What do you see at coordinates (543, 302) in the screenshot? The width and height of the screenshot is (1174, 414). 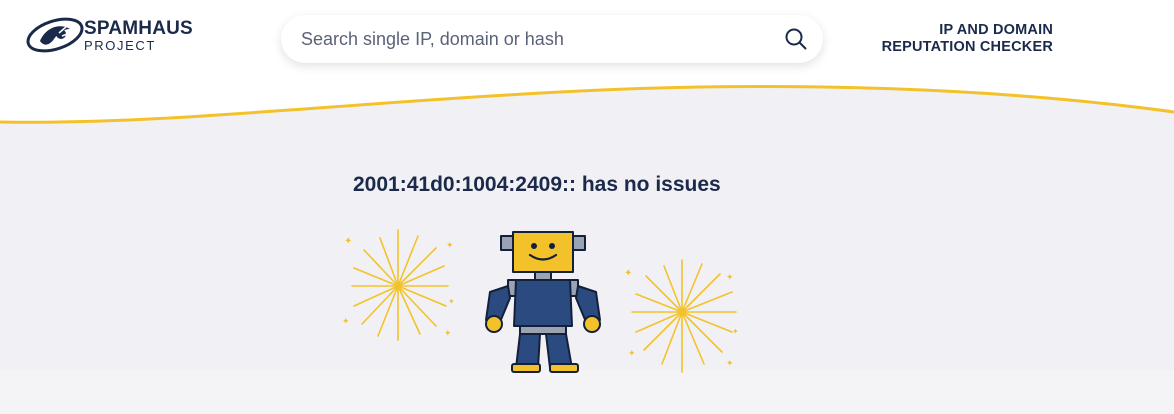 I see `robot` at bounding box center [543, 302].